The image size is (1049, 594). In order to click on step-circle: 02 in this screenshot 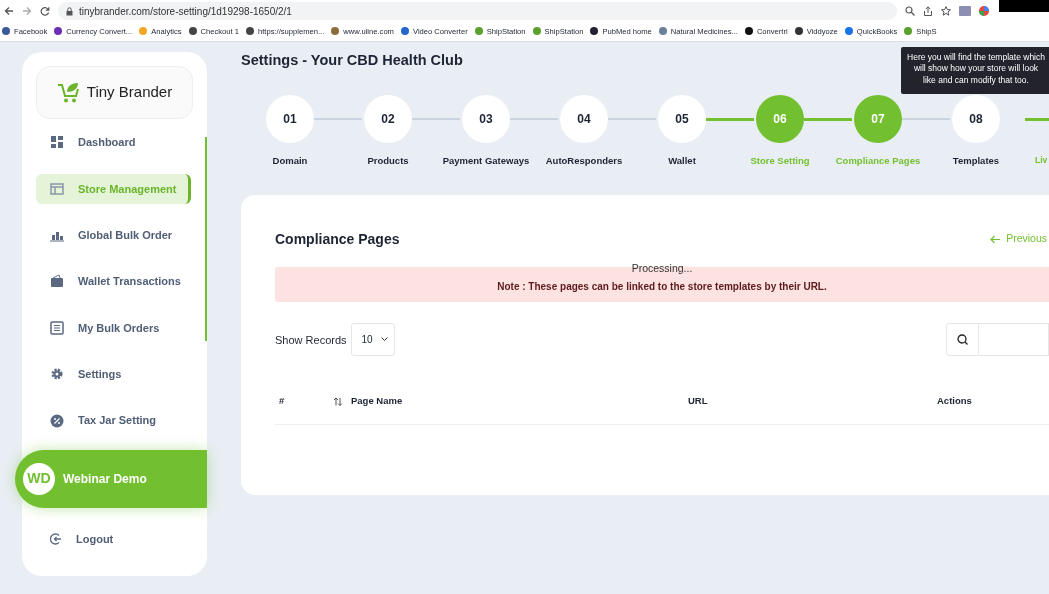, I will do `click(388, 119)`.